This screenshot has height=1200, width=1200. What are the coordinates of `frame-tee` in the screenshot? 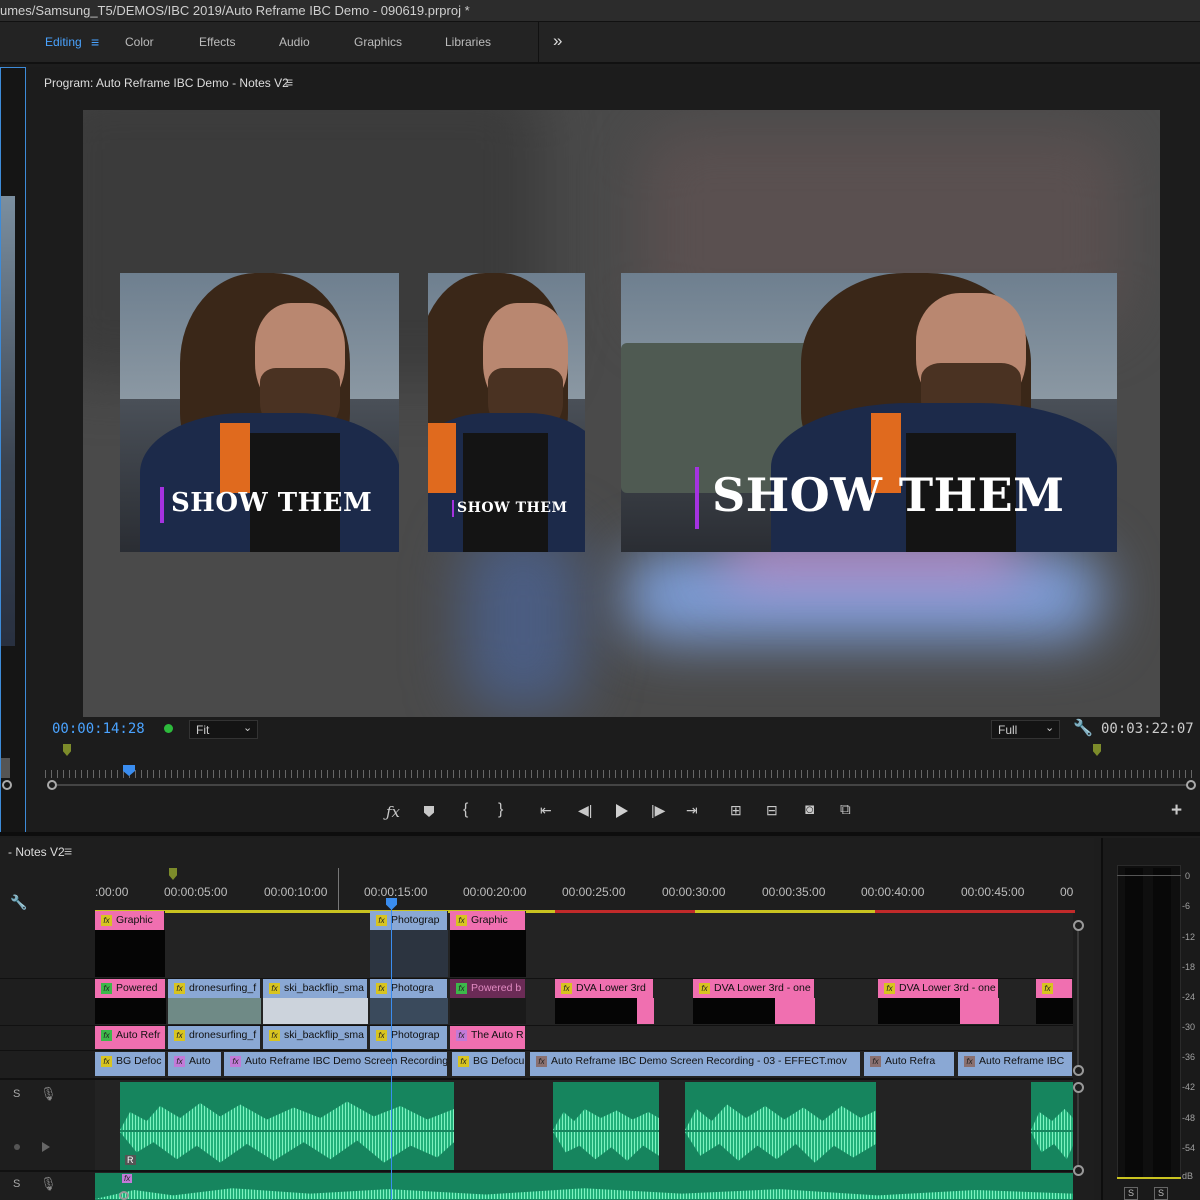 It's located at (505, 492).